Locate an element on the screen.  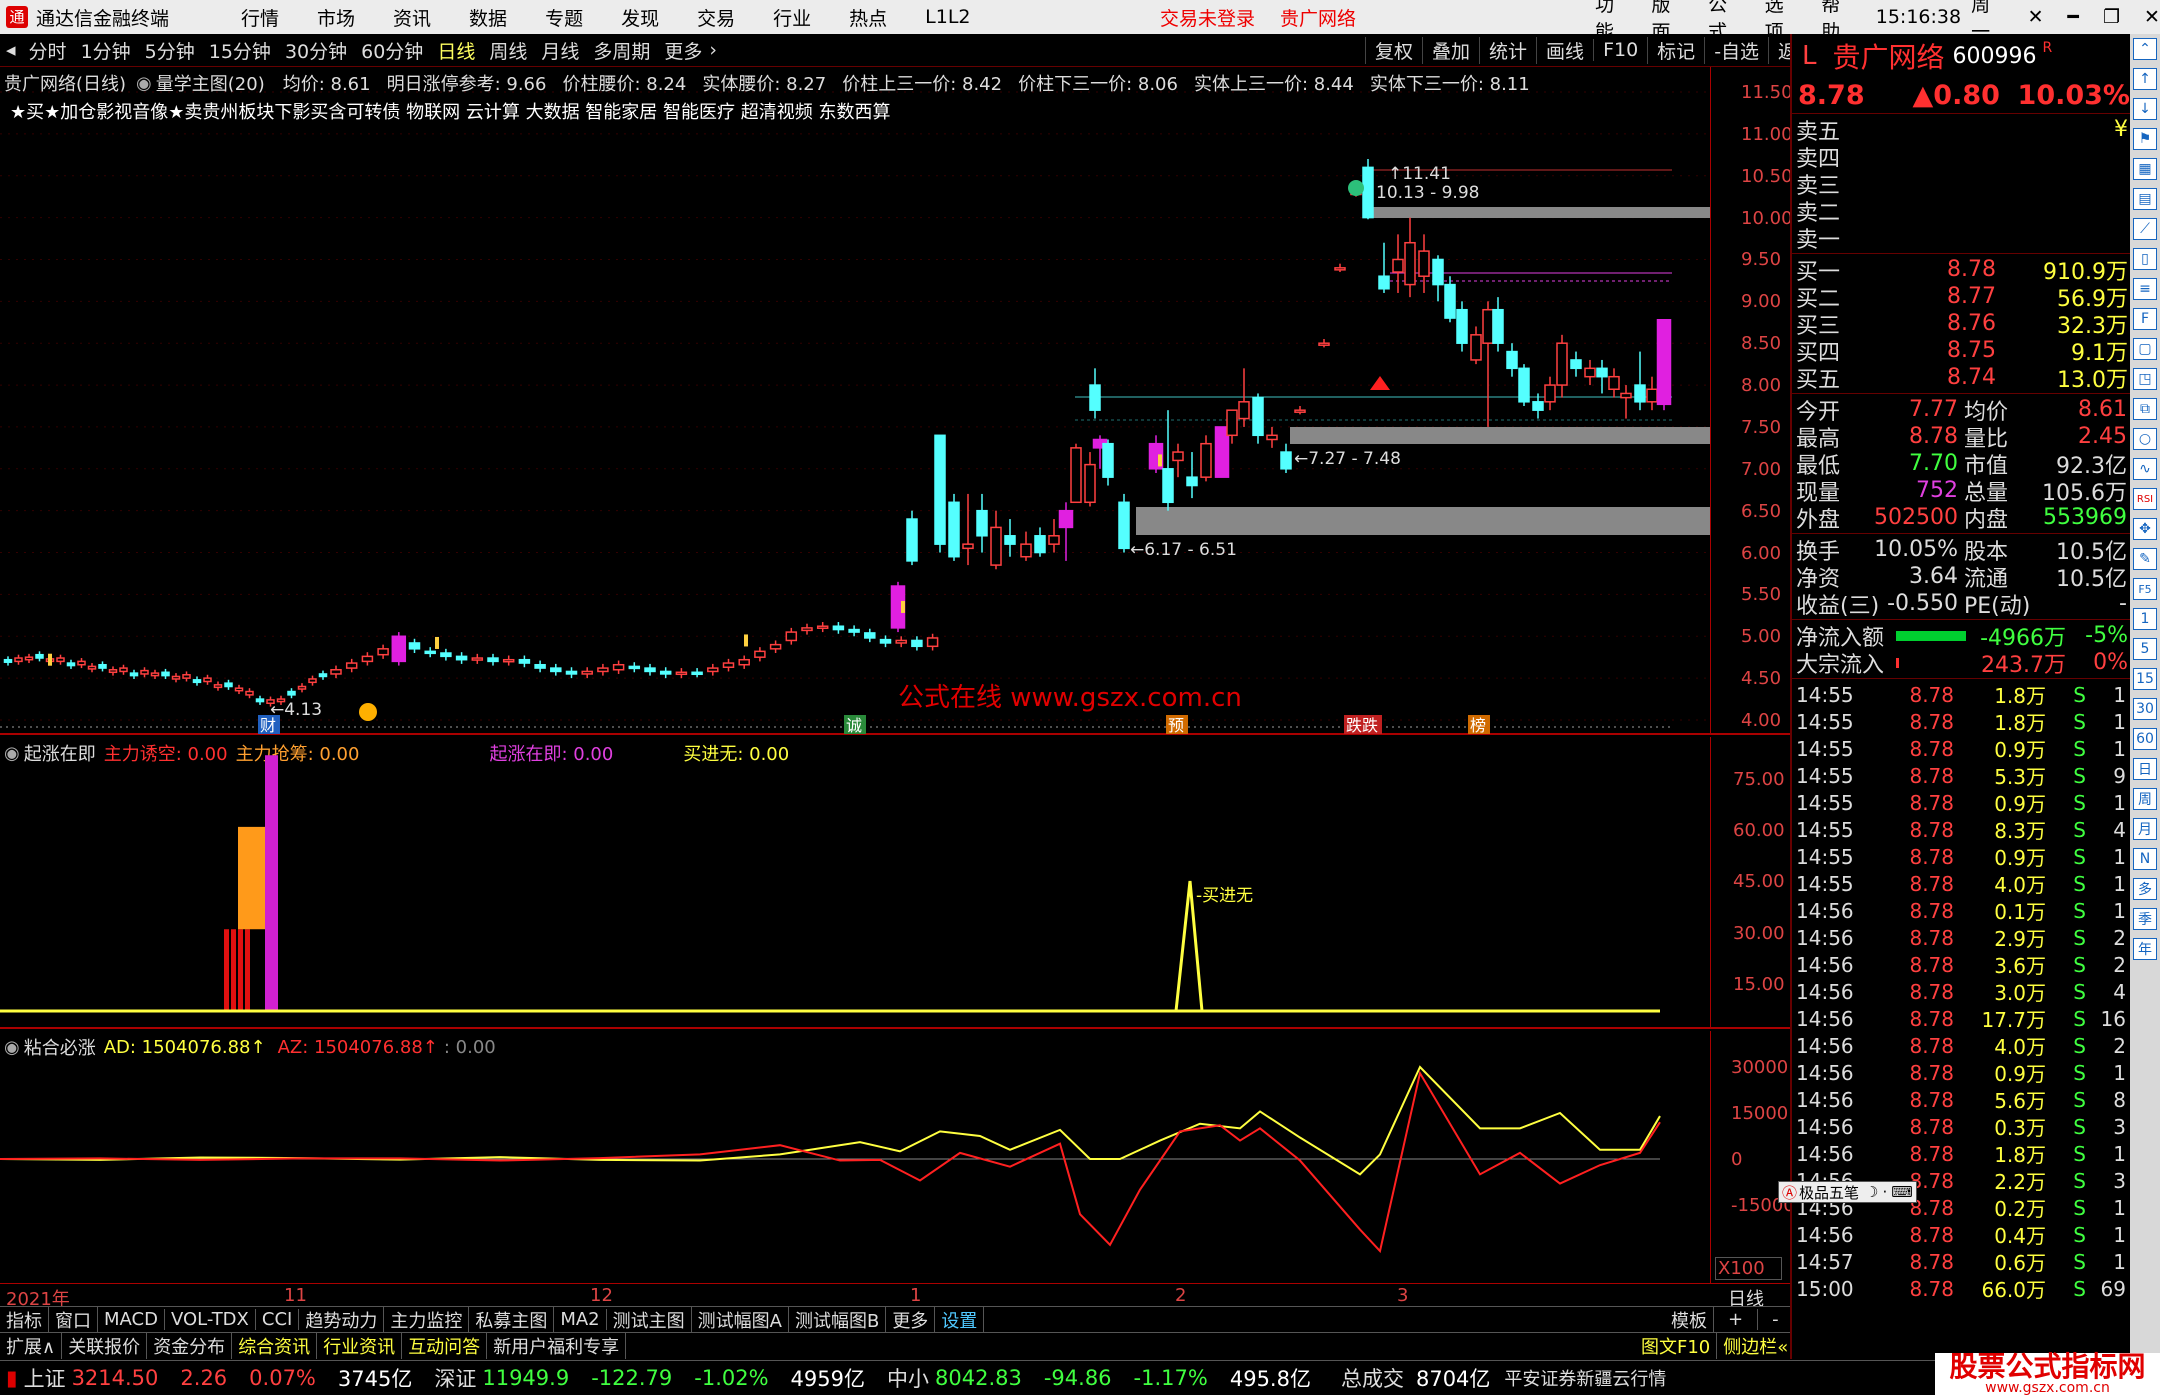
chevron-up-icon: ⌃ is located at coordinates (2145, 49).